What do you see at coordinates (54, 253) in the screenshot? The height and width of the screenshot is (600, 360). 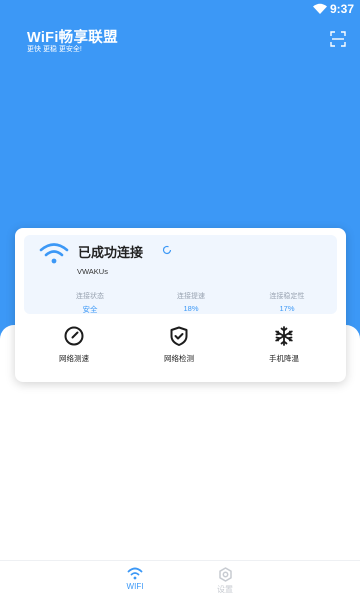 I see `wifi-connected-icon` at bounding box center [54, 253].